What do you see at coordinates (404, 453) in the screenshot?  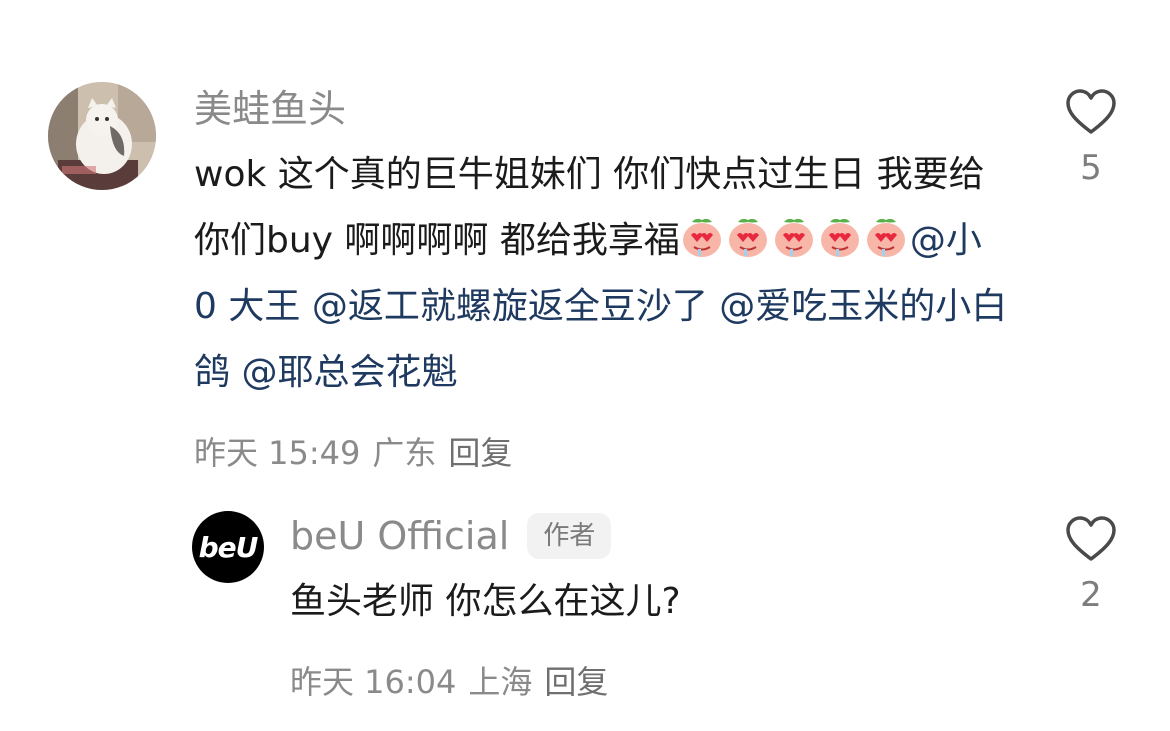 I see `comment-location: 广东` at bounding box center [404, 453].